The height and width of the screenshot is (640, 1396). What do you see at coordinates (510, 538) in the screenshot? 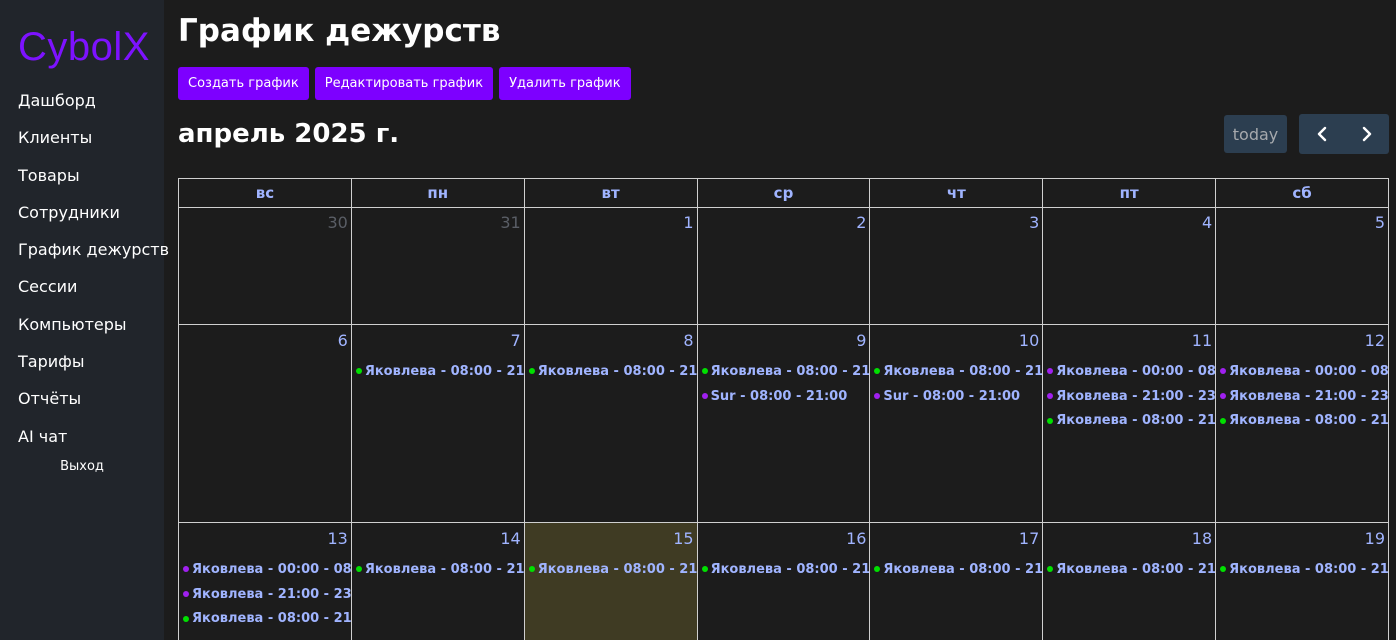
I see `day-number: 14` at bounding box center [510, 538].